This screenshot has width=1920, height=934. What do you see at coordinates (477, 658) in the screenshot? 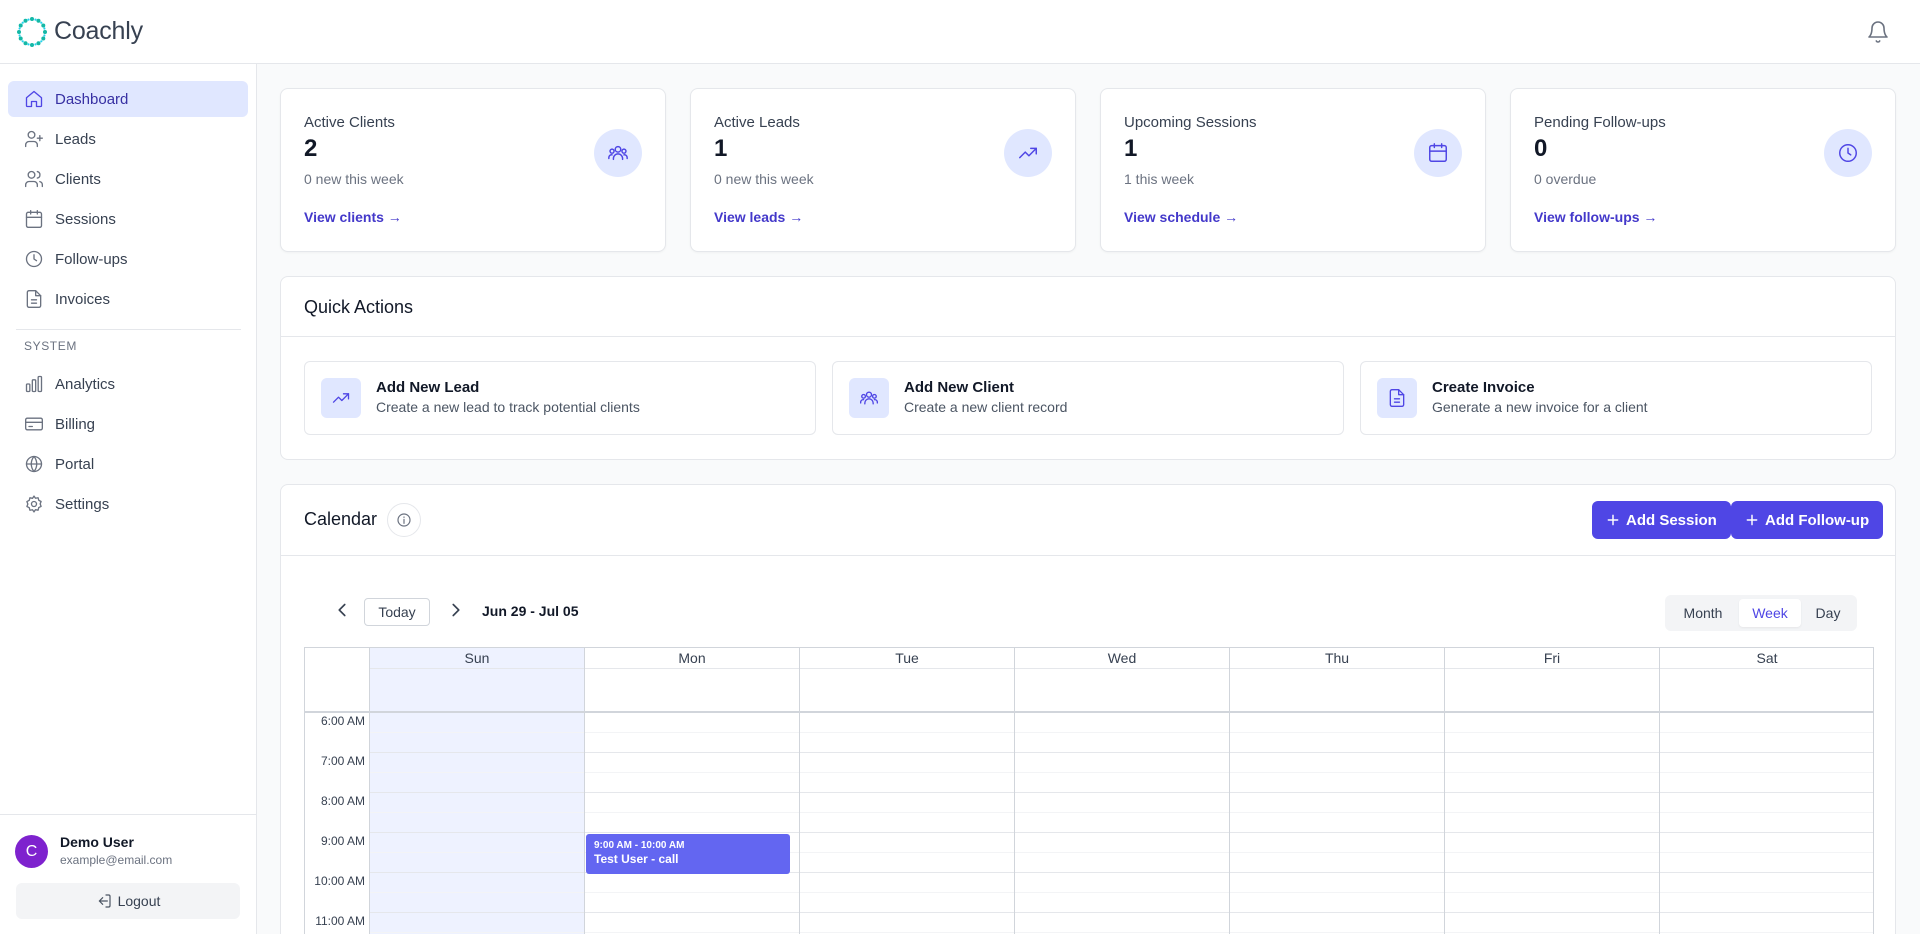
I see `day-header-sun: Sun` at bounding box center [477, 658].